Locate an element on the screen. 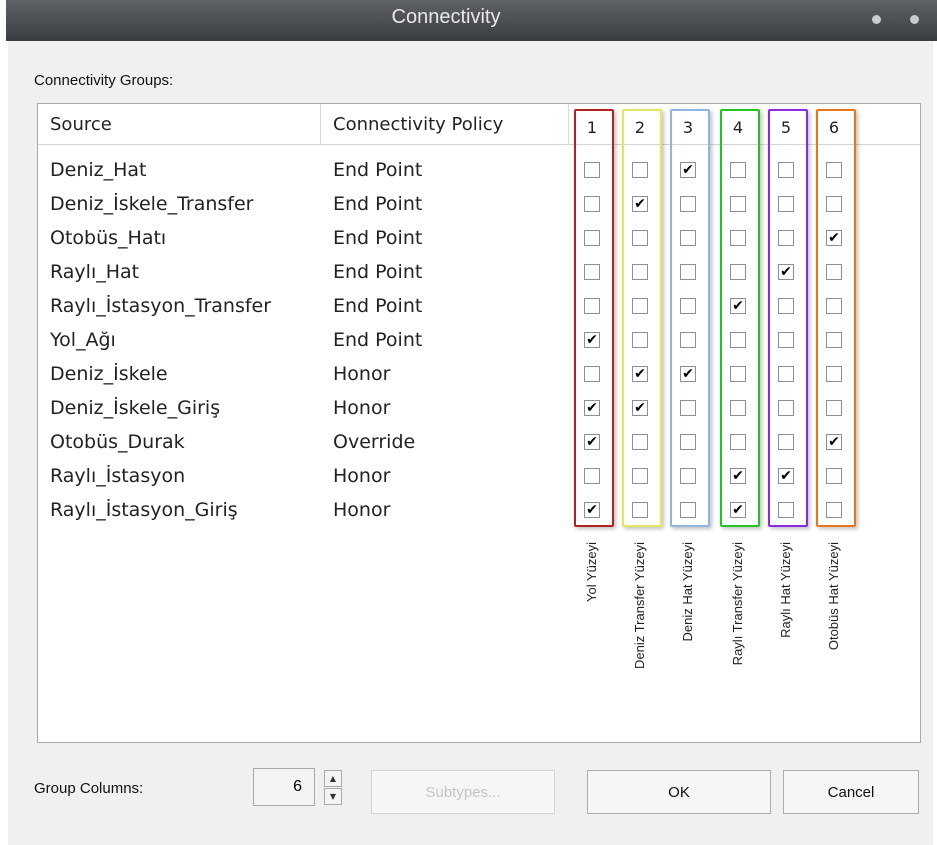 This screenshot has width=937, height=845. policy-cell: Override is located at coordinates (374, 442).